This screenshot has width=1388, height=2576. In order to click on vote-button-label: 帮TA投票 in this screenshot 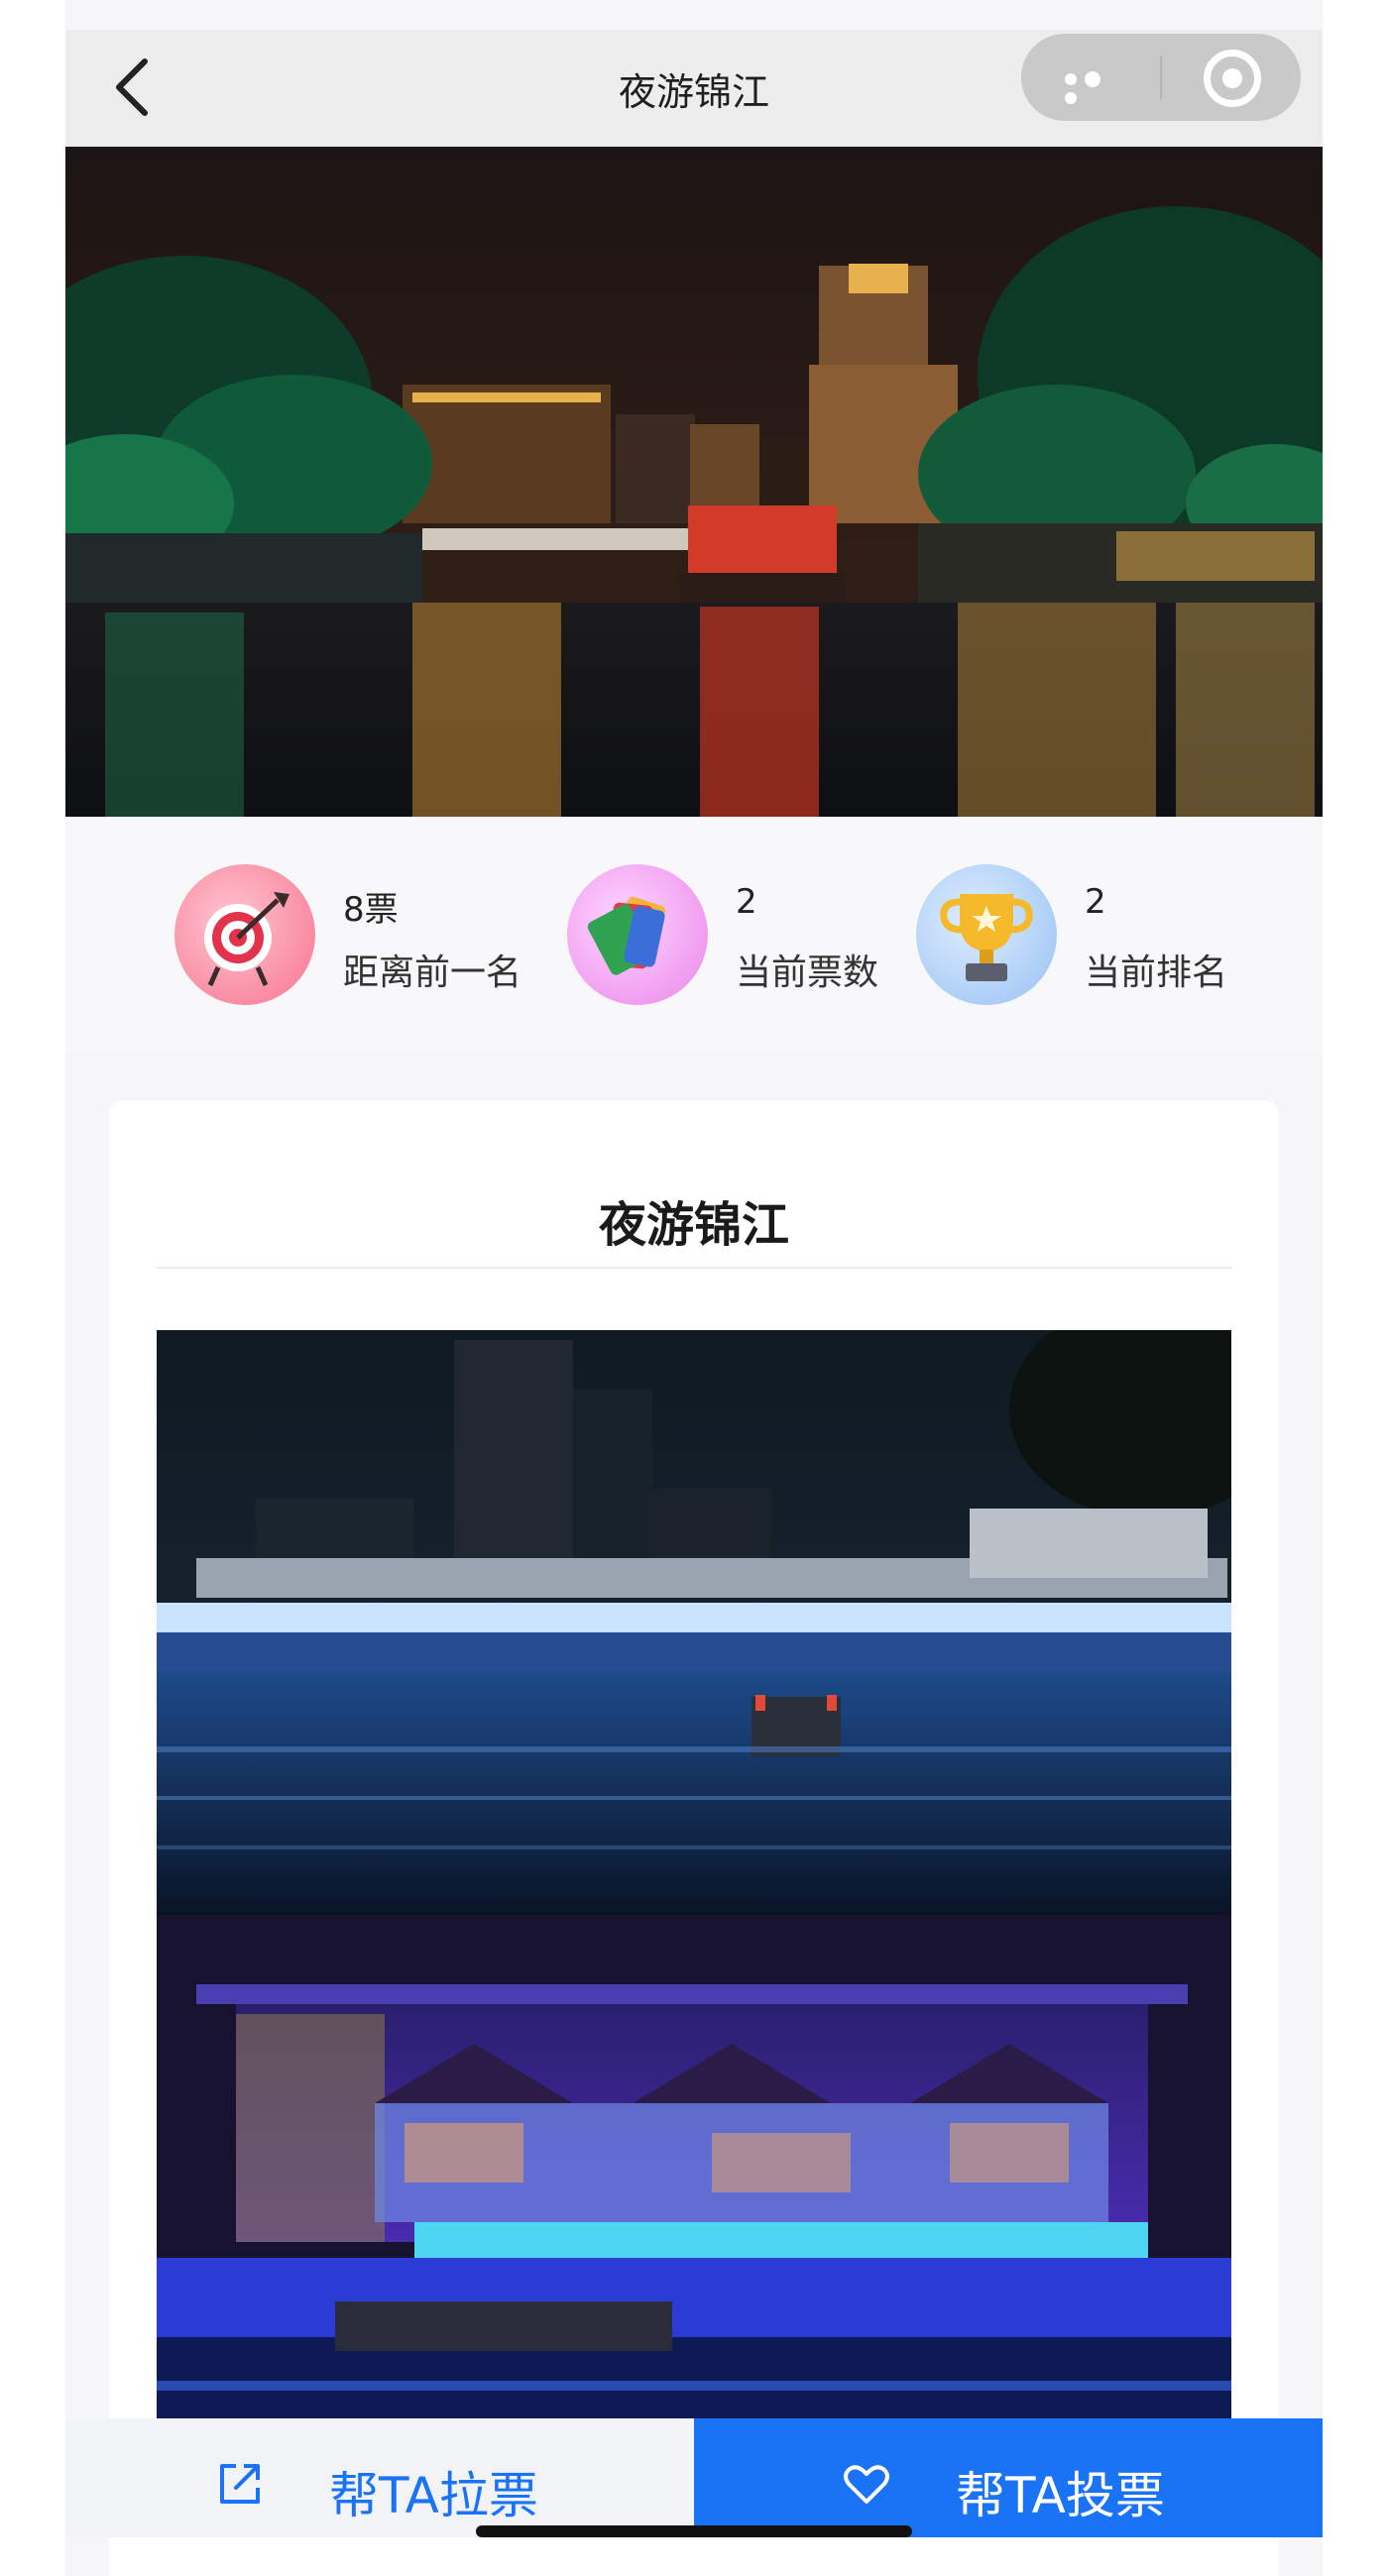, I will do `click(1060, 2495)`.